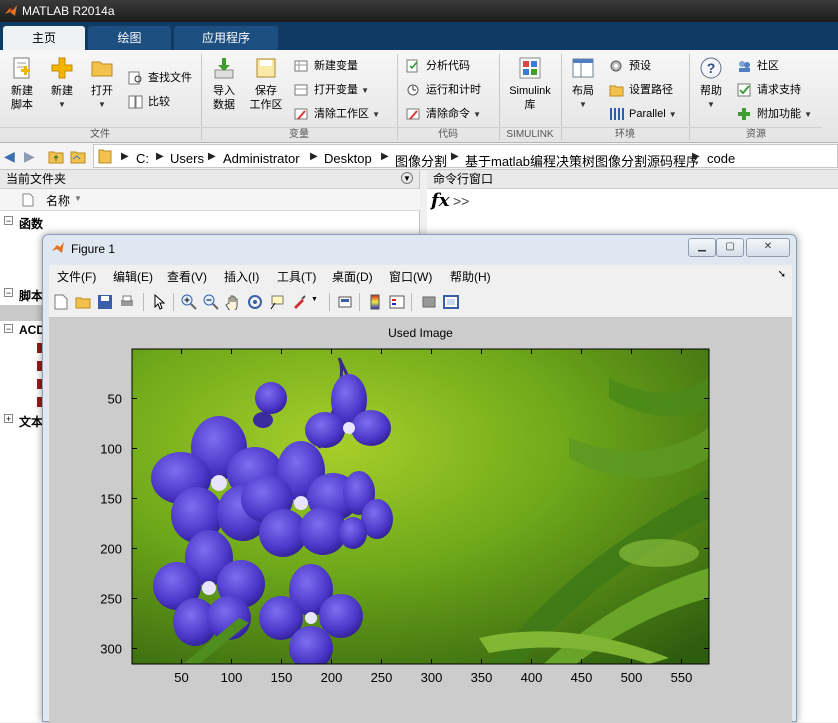  Describe the element at coordinates (583, 84) in the screenshot. I see `layout-button: 布局 ▼` at that location.